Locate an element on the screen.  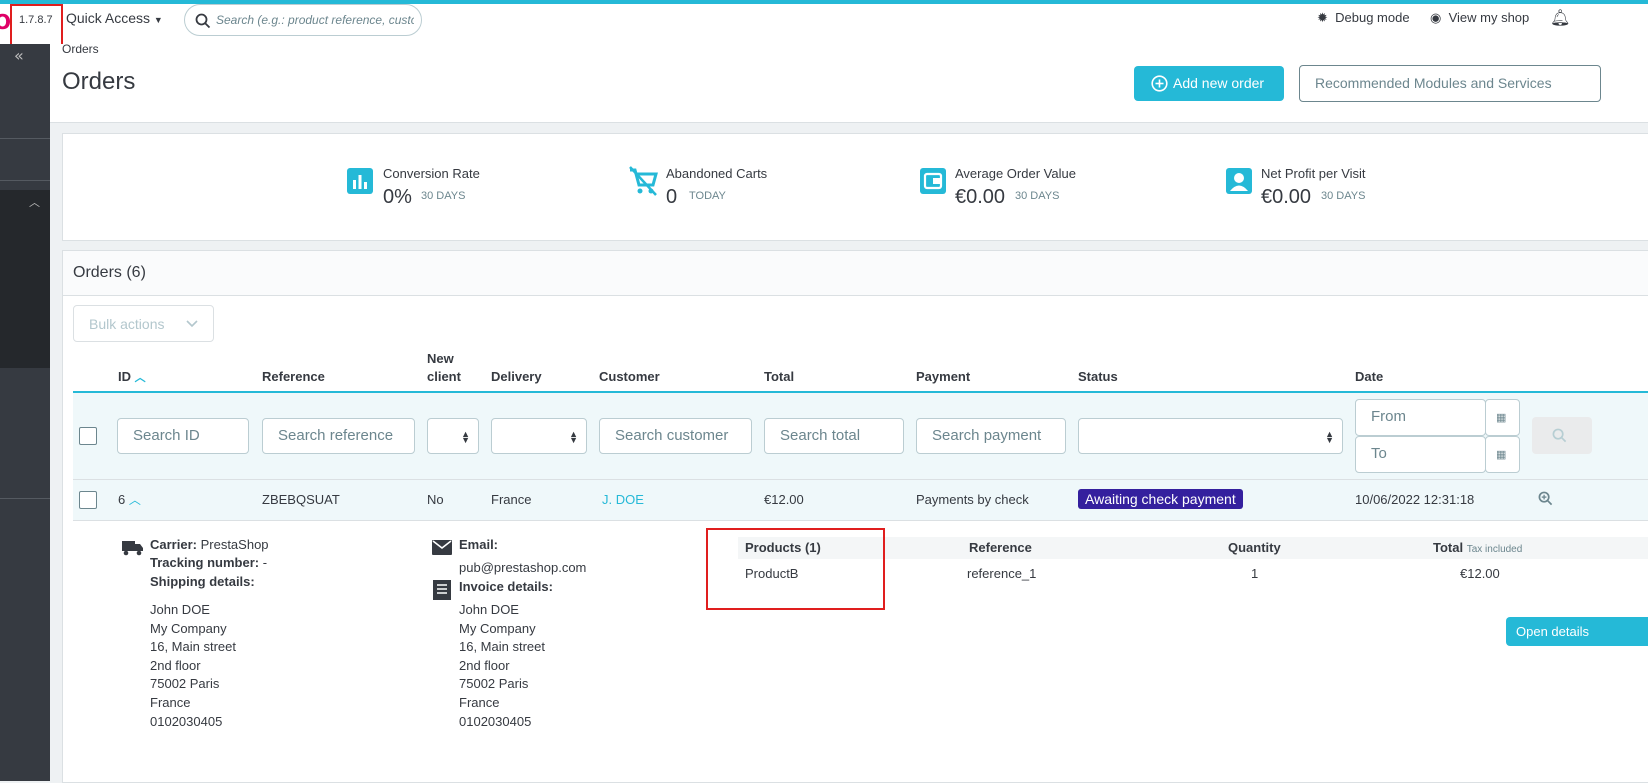
filter-status-select: ▲ ▼ is located at coordinates (1210, 436).